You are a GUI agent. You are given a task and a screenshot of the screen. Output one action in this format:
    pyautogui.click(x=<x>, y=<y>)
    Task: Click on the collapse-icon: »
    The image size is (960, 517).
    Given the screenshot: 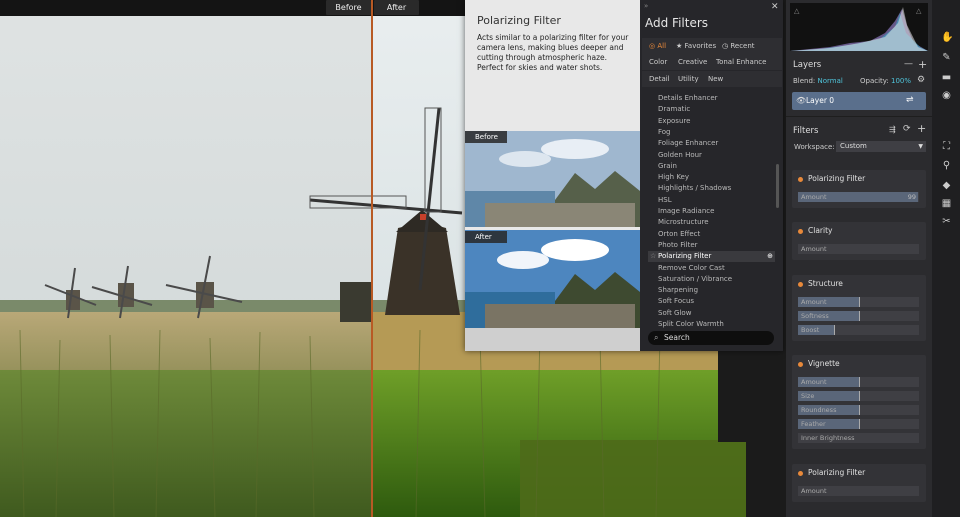 What is the action you would take?
    pyautogui.click(x=646, y=6)
    